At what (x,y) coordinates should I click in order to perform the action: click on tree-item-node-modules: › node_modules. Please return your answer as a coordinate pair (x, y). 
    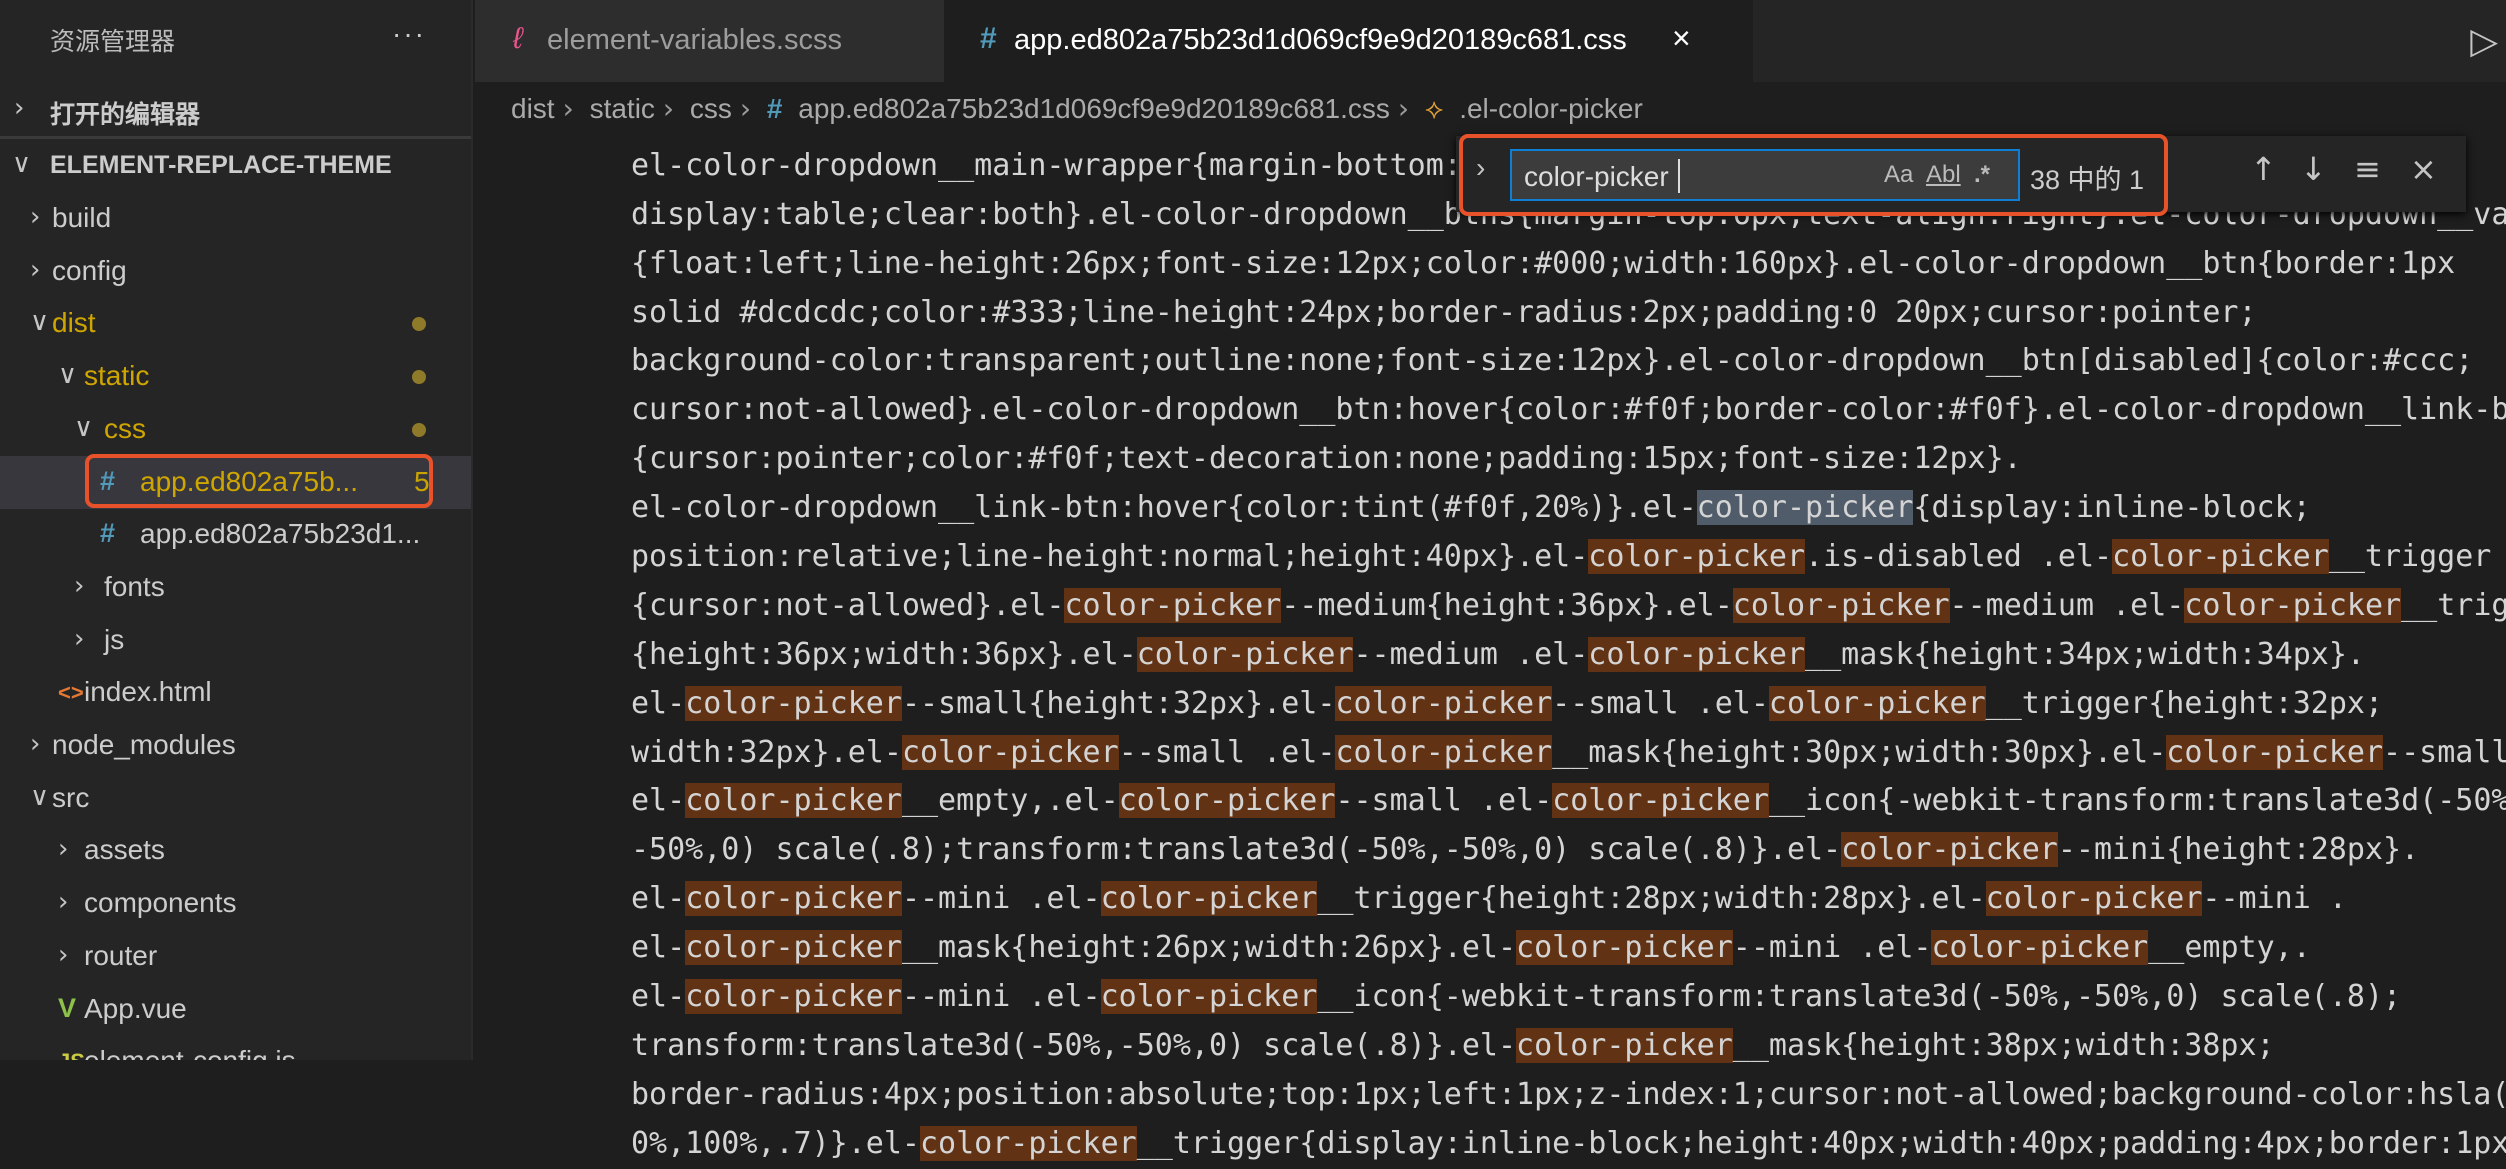
    Looking at the image, I should click on (235, 745).